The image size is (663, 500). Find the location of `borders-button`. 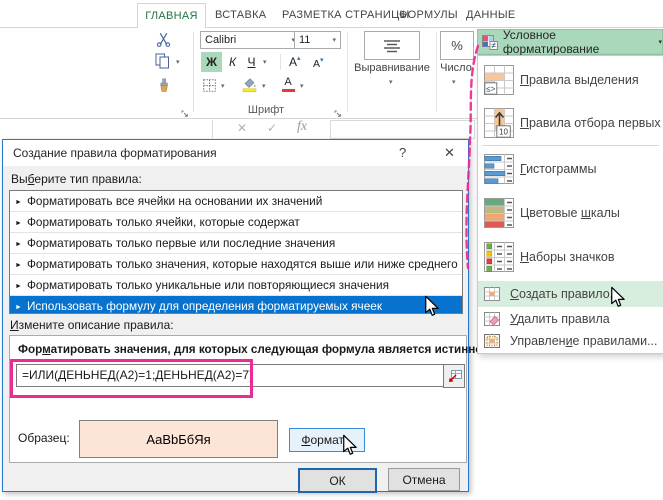

borders-button is located at coordinates (209, 88).